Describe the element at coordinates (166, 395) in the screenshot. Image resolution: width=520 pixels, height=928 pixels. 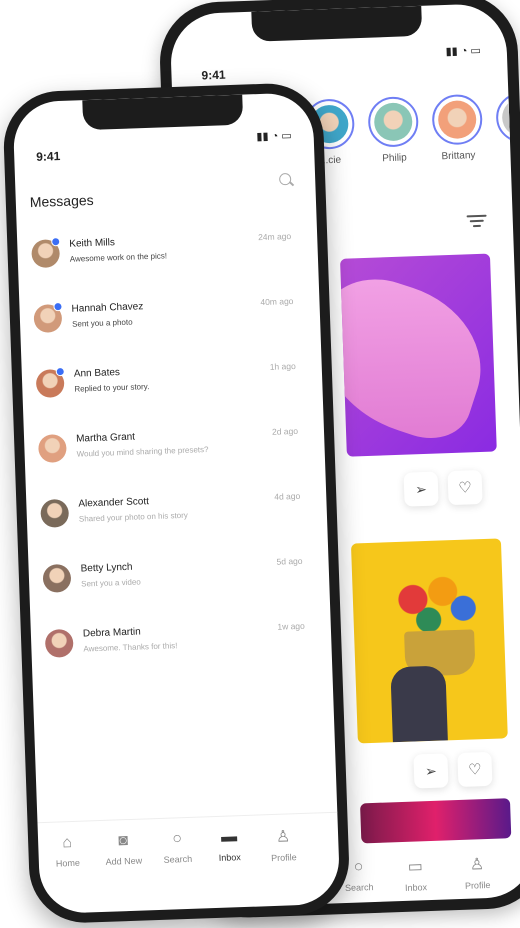
I see `message-row: Ann Bates Replied to your story. 1h ago` at that location.